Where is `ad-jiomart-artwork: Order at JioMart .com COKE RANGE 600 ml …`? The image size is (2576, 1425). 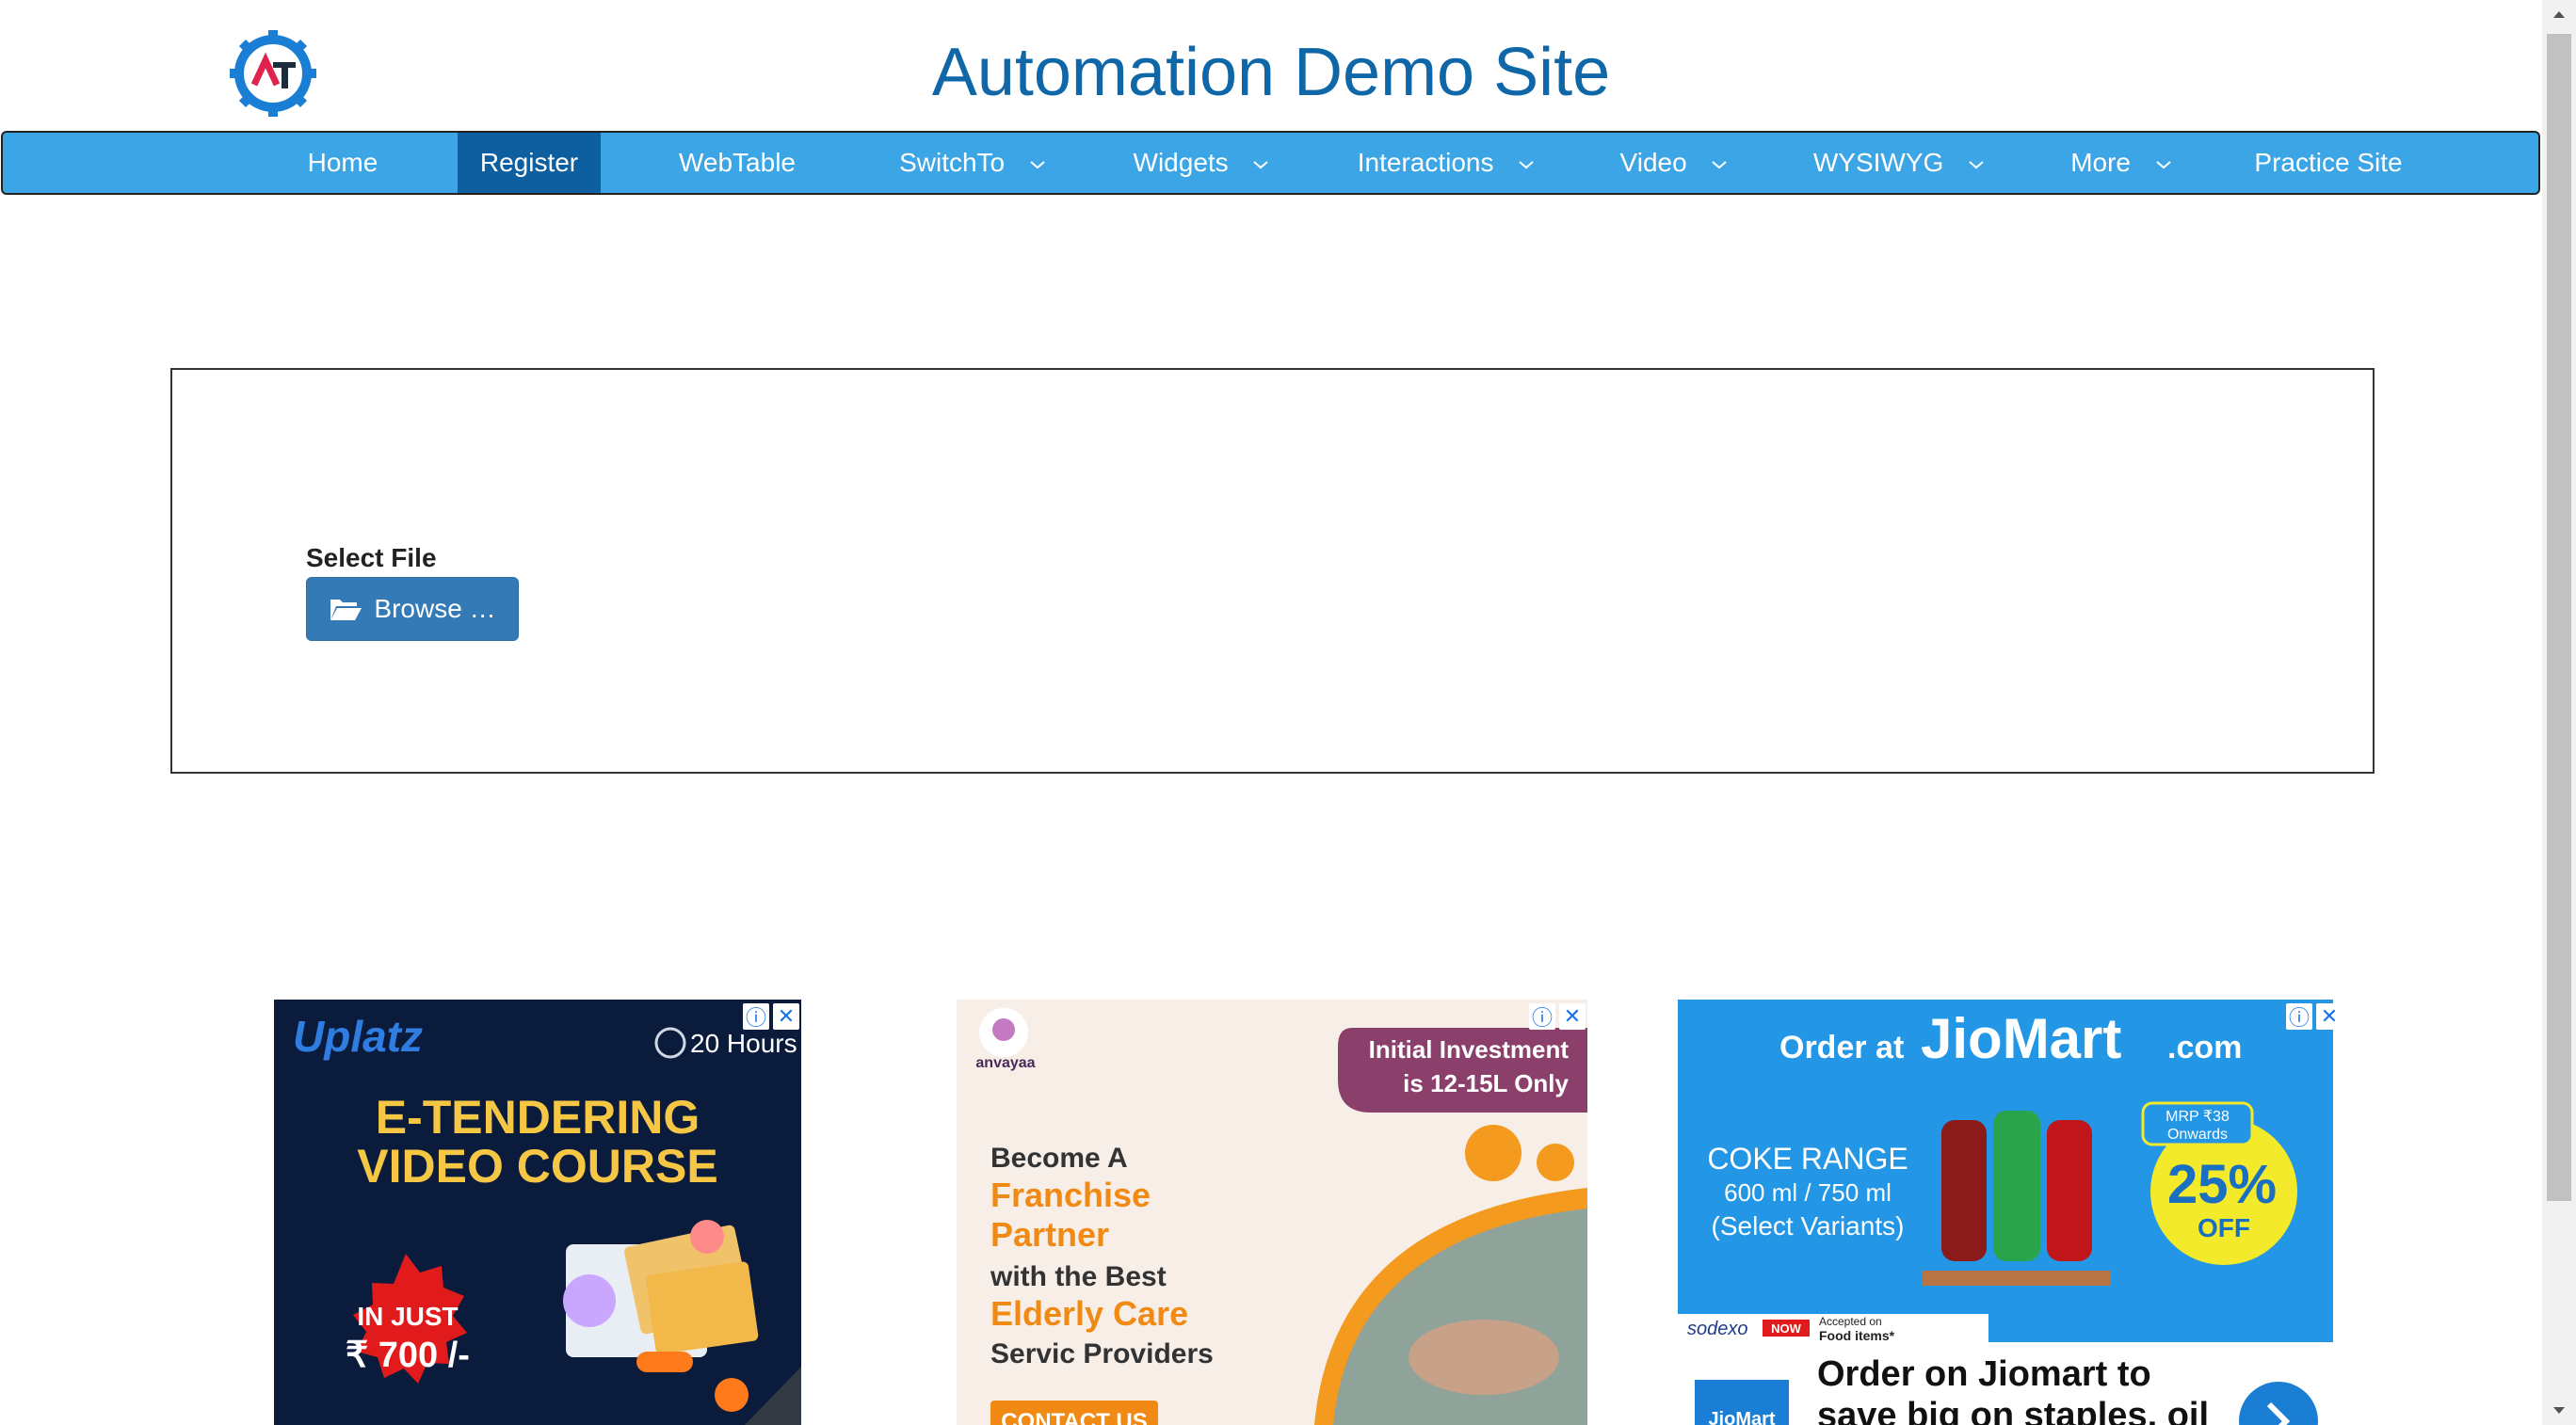 ad-jiomart-artwork: Order at JioMart .com COKE RANGE 600 ml … is located at coordinates (2006, 1212).